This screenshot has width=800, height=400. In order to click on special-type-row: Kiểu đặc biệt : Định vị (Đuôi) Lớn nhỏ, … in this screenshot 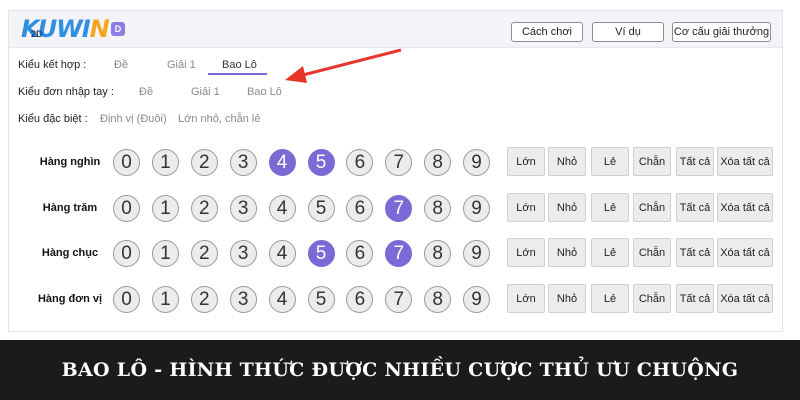, I will do `click(395, 120)`.